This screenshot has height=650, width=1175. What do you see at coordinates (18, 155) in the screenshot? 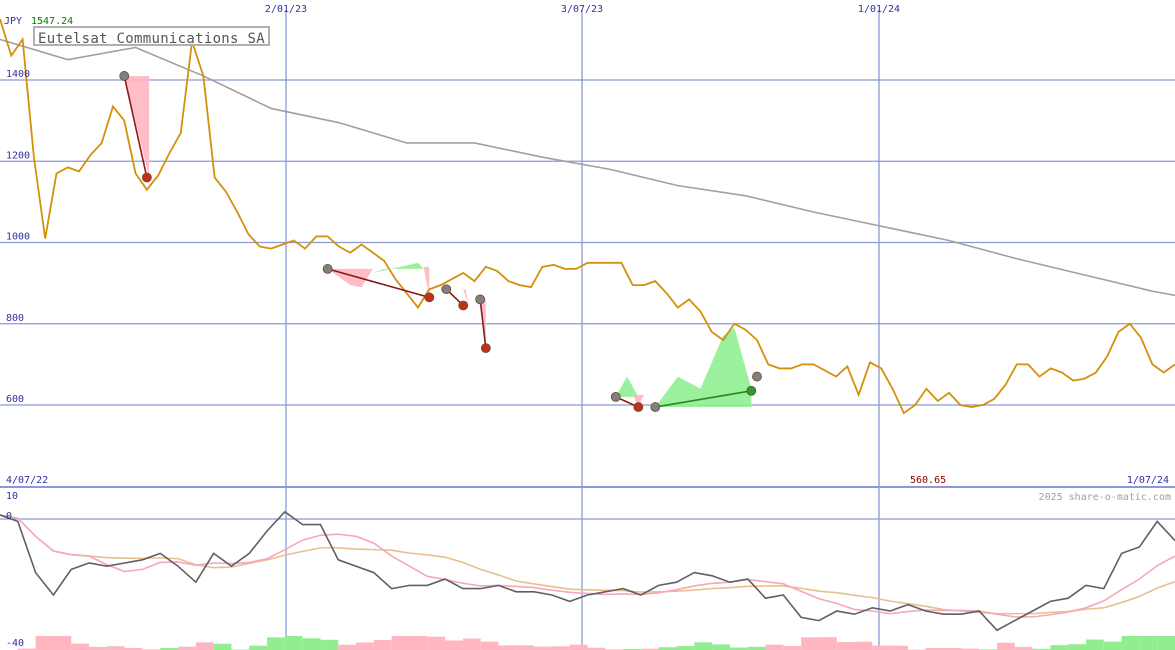
I see `y-tick-label: 1200` at bounding box center [18, 155].